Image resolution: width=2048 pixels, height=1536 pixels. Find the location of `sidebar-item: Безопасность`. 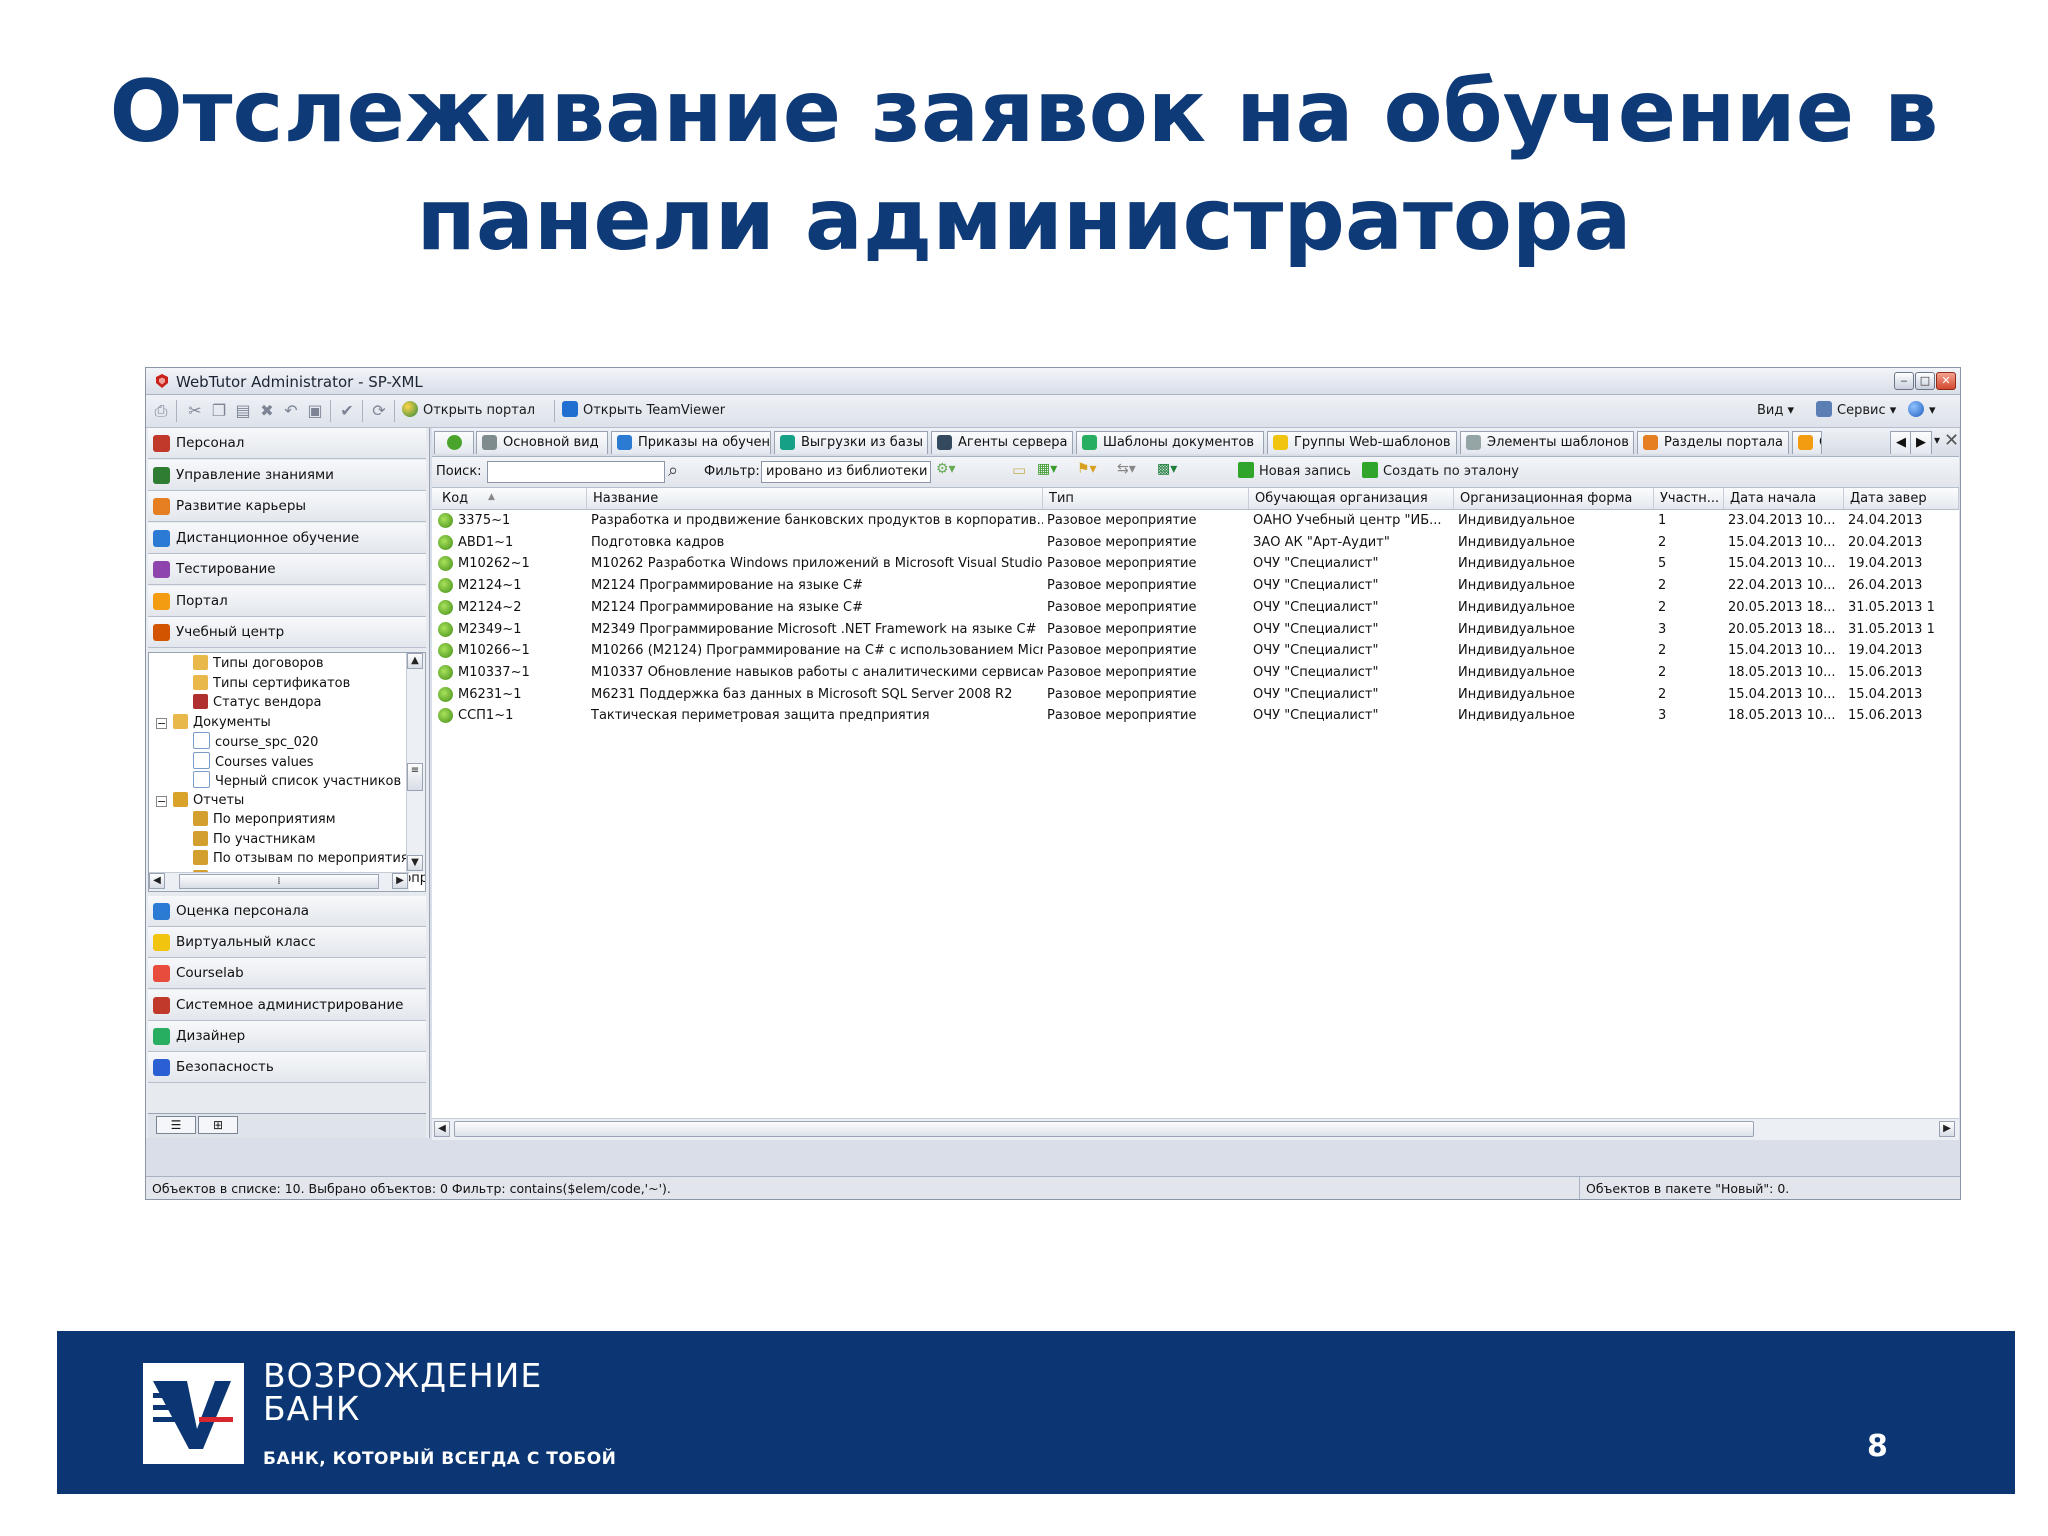

sidebar-item: Безопасность is located at coordinates (287, 1067).